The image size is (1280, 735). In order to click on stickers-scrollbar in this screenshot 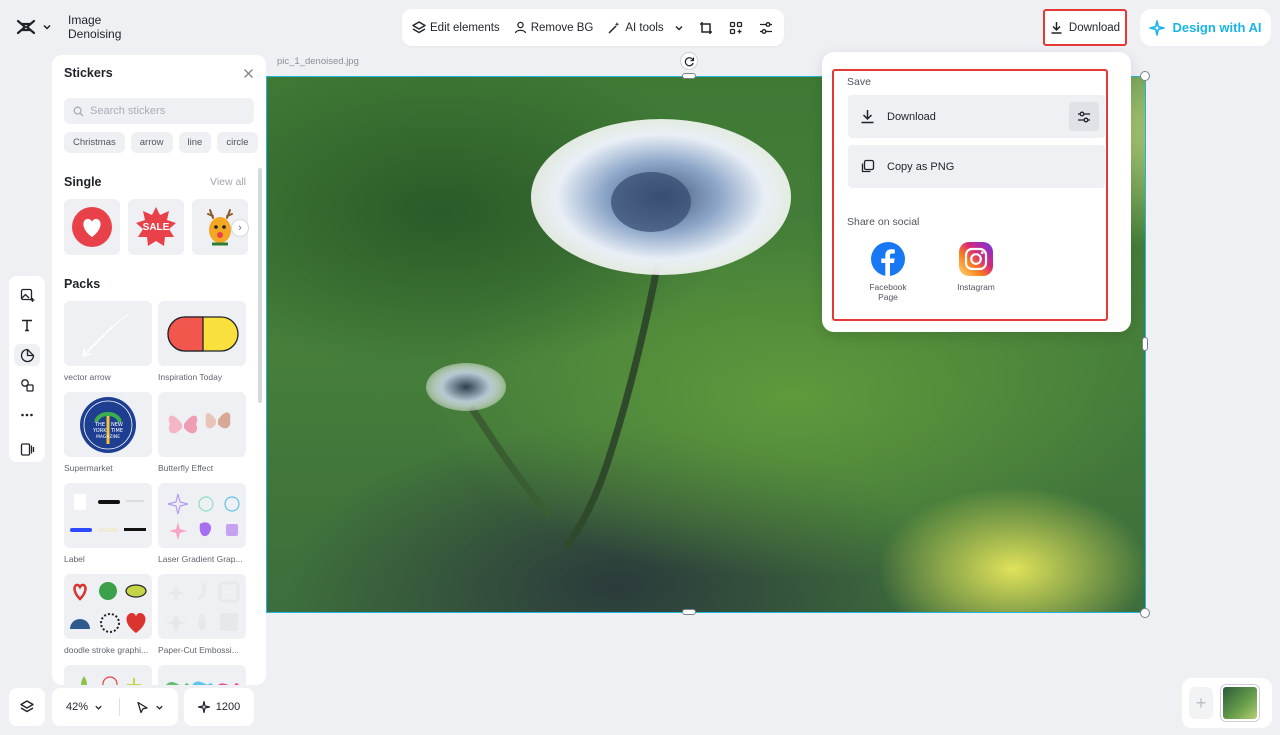, I will do `click(260, 285)`.